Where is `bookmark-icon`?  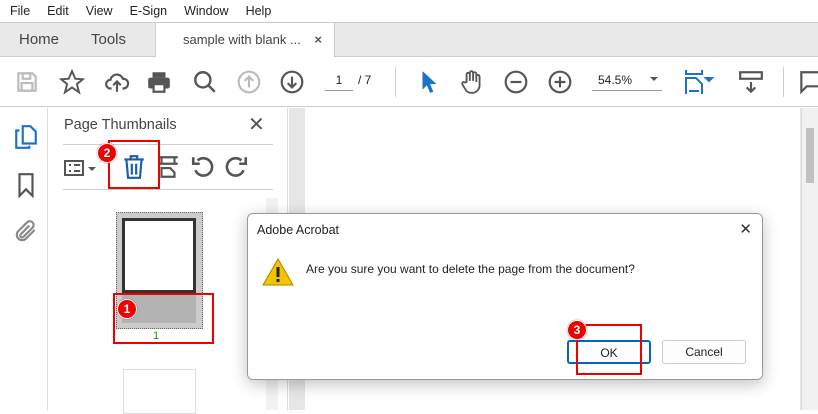
bookmark-icon is located at coordinates (26, 185).